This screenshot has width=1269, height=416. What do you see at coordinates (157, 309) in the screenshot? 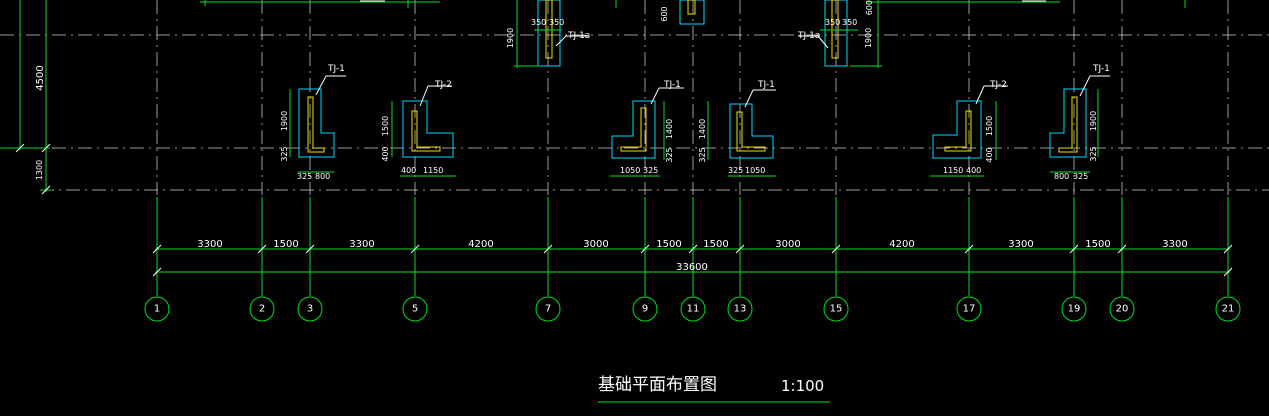
I see `axis-label: 1` at bounding box center [157, 309].